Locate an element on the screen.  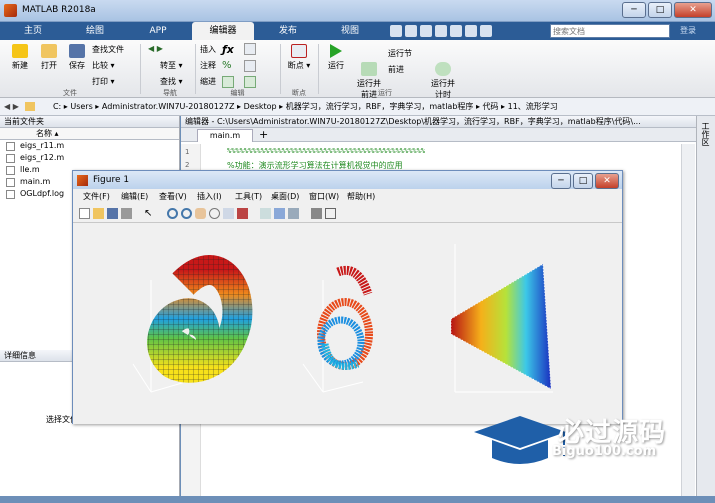
tab-view: 视图 is located at coordinates (350, 31).